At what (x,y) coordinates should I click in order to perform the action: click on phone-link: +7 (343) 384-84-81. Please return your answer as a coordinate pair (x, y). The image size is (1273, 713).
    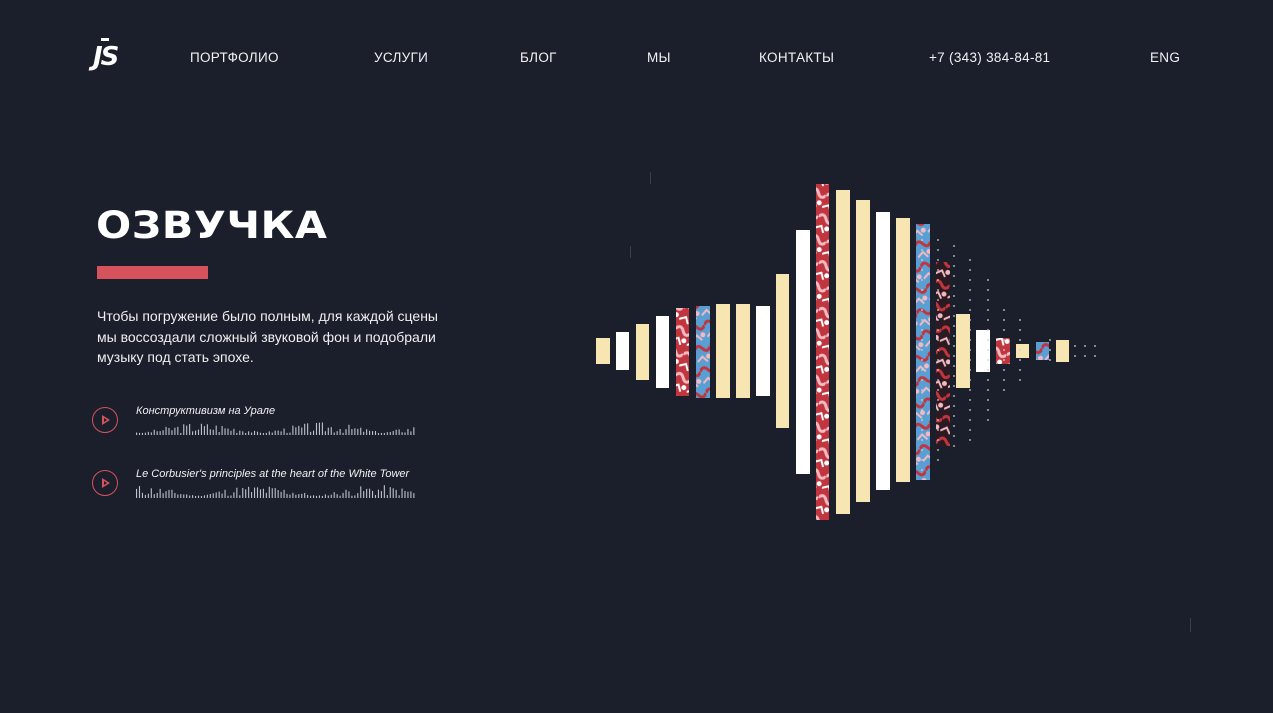
    Looking at the image, I should click on (989, 58).